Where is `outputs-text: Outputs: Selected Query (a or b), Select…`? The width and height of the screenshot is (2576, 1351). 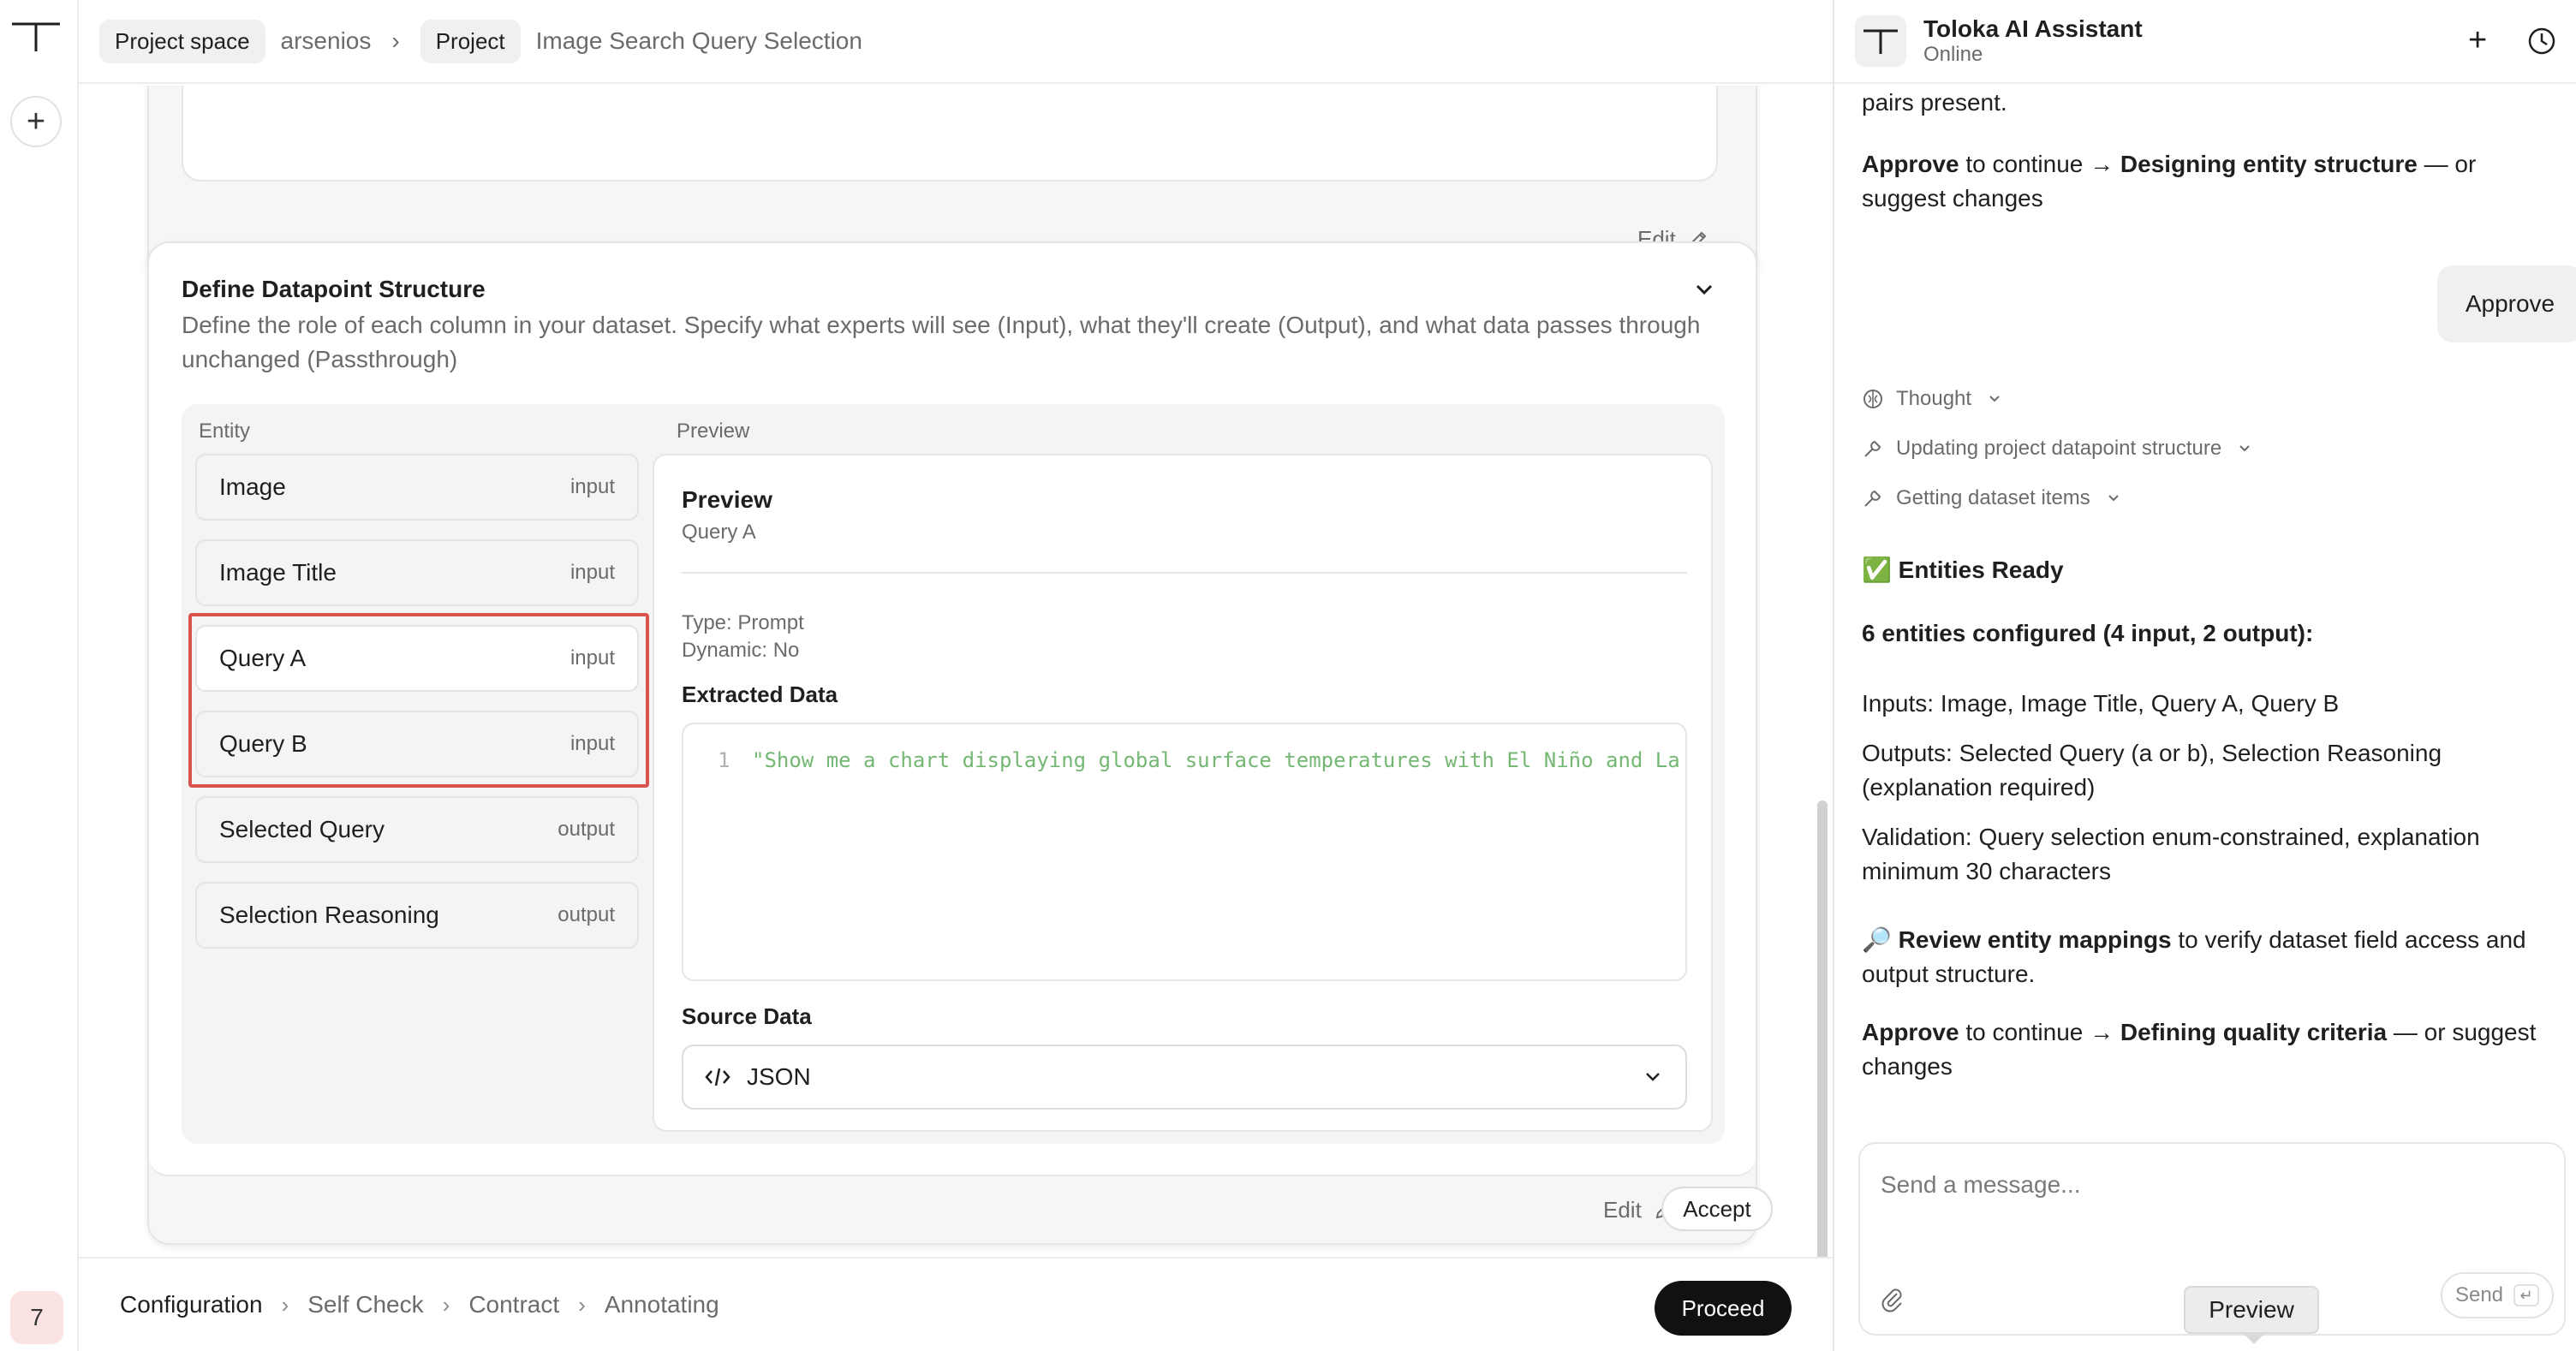
outputs-text: Outputs: Selected Query (a or b), Select… is located at coordinates (2152, 770).